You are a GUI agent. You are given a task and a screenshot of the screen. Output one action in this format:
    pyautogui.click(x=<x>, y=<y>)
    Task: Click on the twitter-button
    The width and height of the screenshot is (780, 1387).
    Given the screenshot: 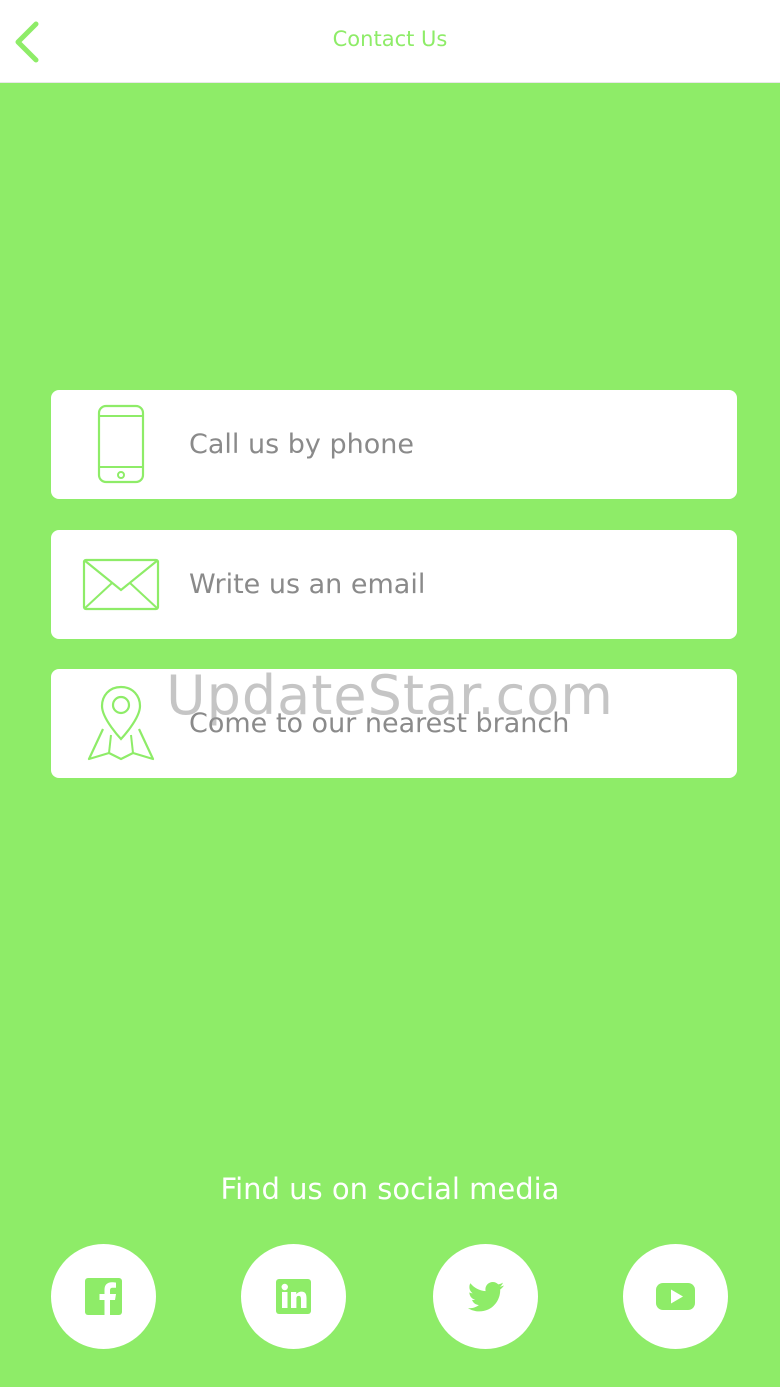 What is the action you would take?
    pyautogui.click(x=485, y=1296)
    